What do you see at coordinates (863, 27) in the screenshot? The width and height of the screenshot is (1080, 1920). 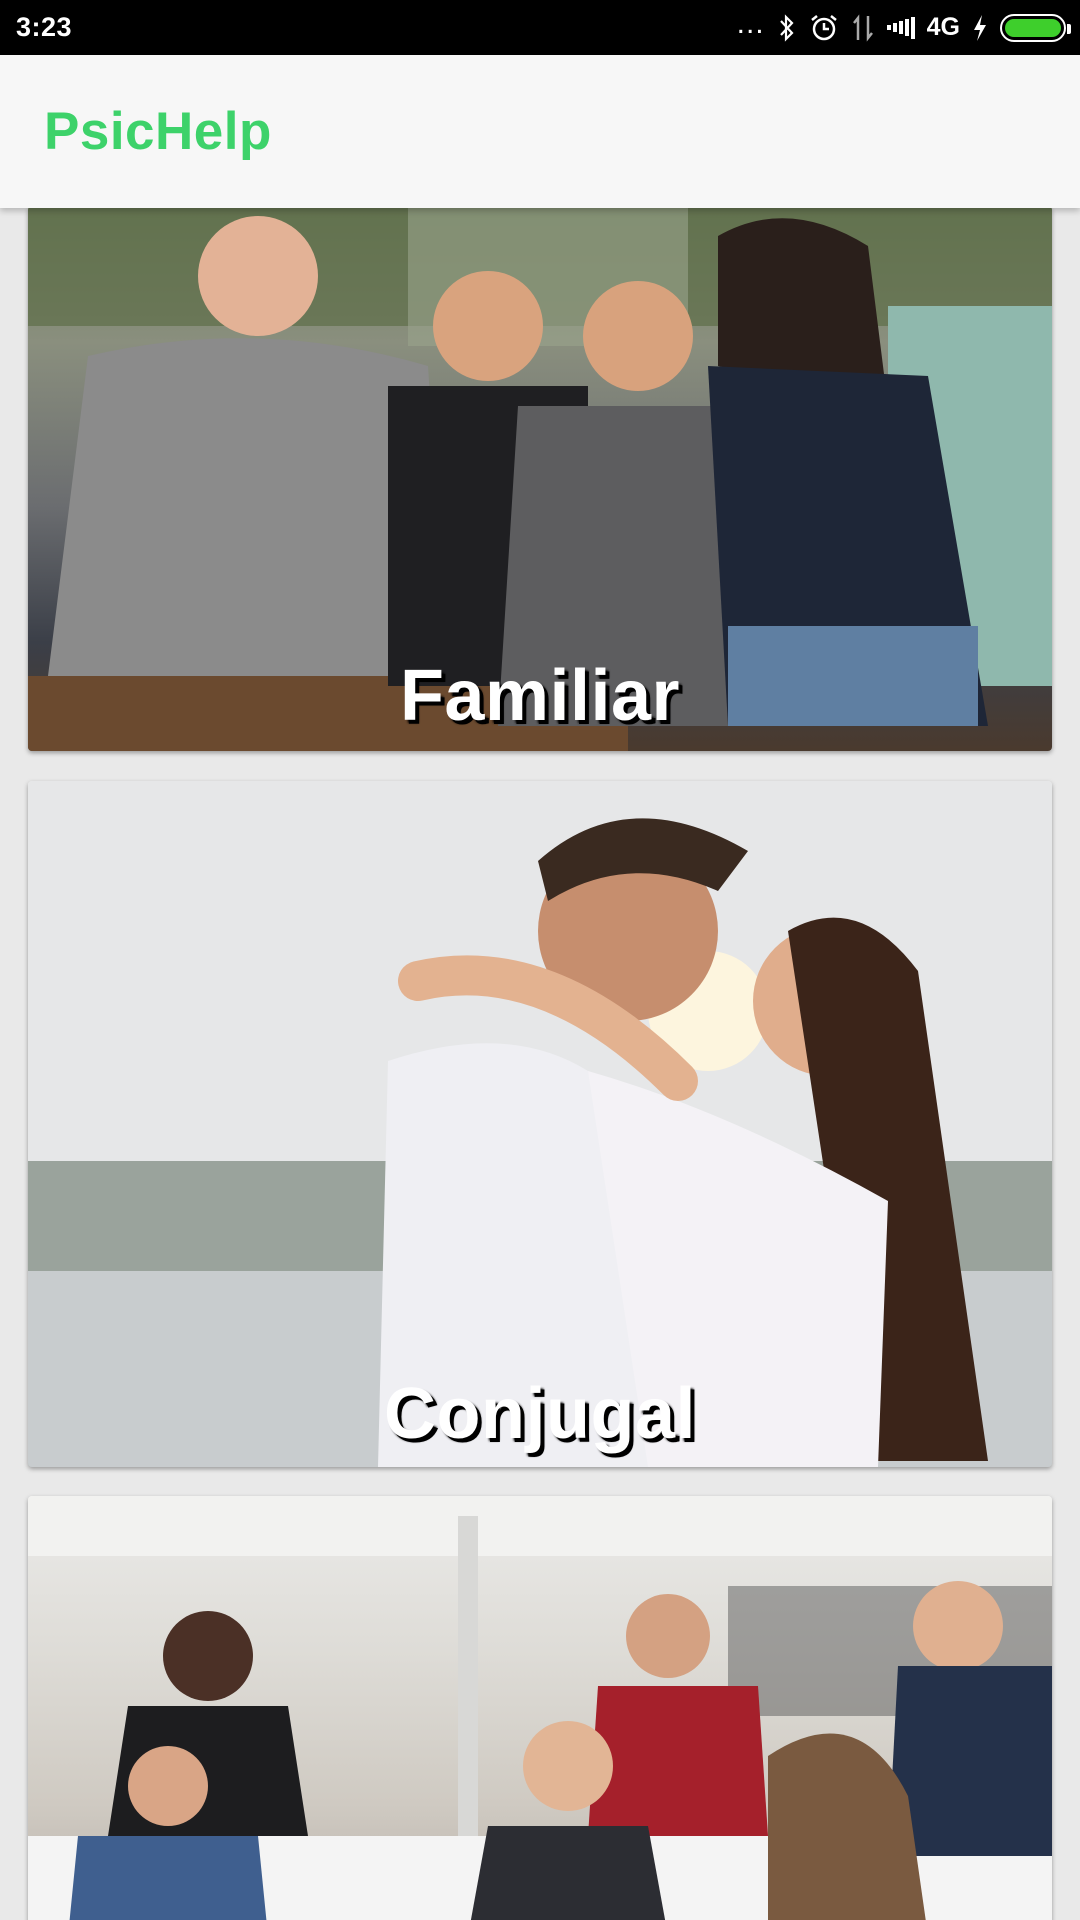 I see `data-transfer-icon` at bounding box center [863, 27].